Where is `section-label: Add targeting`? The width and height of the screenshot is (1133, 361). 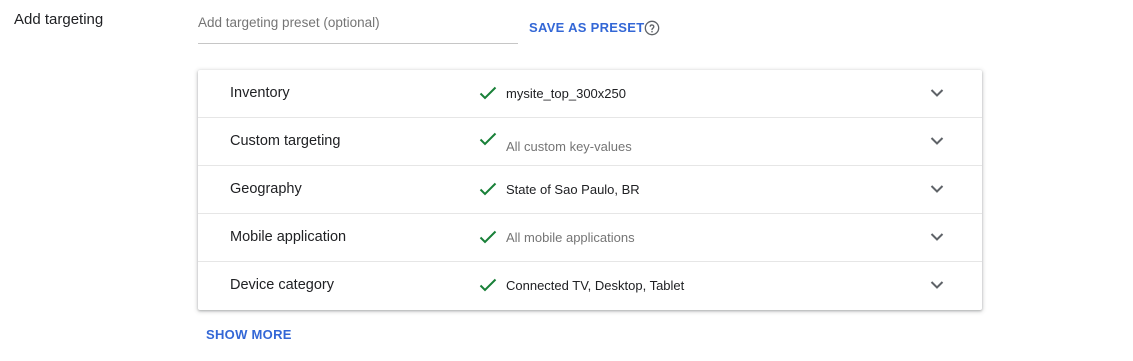 section-label: Add targeting is located at coordinates (59, 19).